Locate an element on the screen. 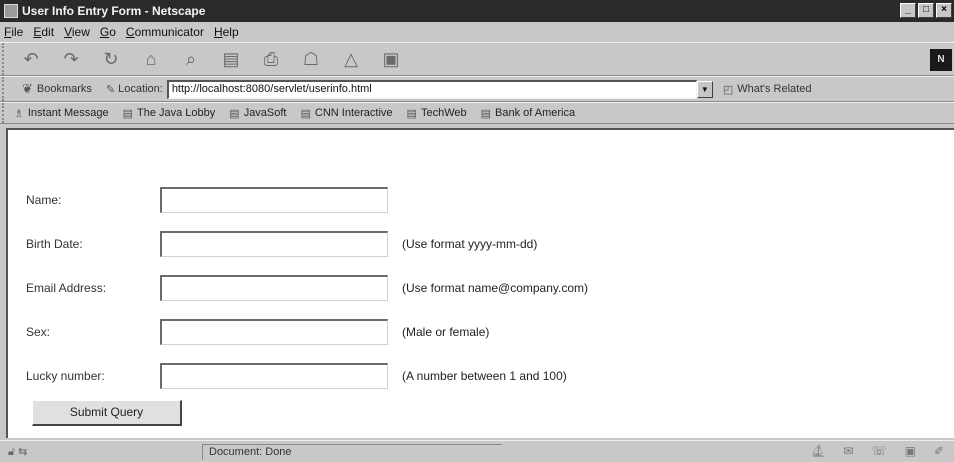 This screenshot has width=954, height=462. reload-button: ↻ is located at coordinates (111, 59).